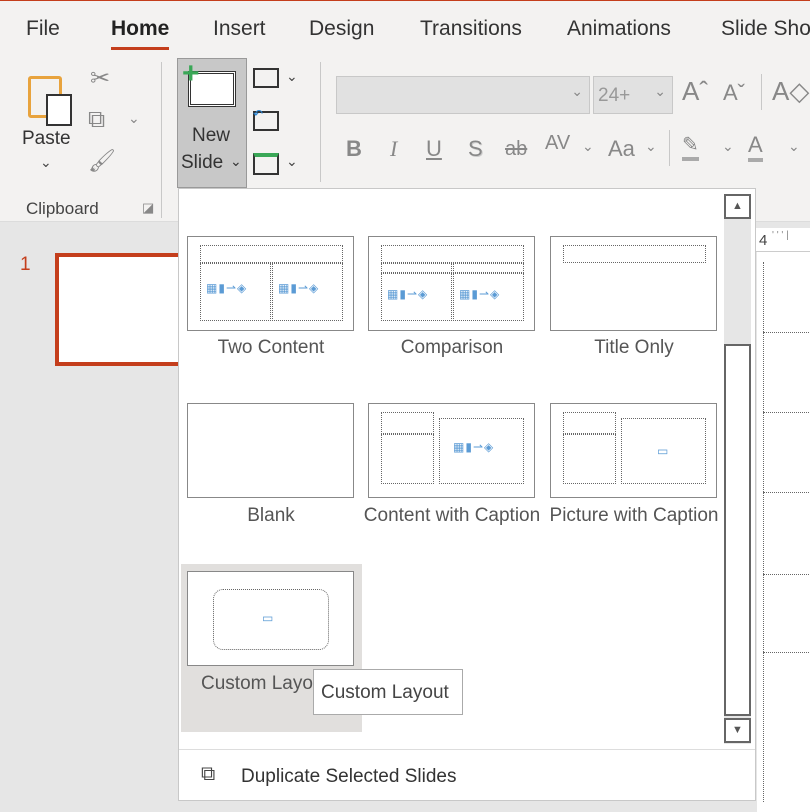 This screenshot has height=812, width=810. What do you see at coordinates (271, 347) in the screenshot?
I see `layout-label: Two Content` at bounding box center [271, 347].